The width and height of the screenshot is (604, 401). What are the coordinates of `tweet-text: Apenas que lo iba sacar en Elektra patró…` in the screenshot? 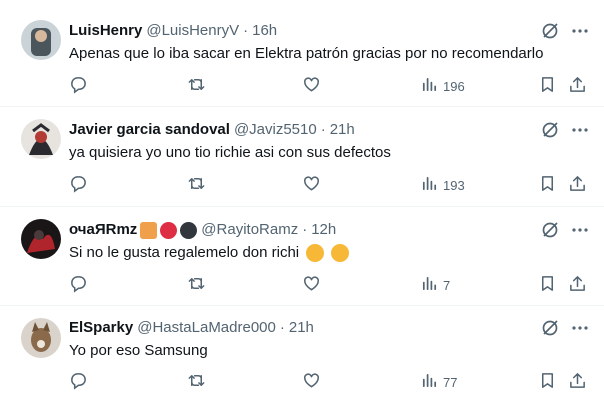 It's located at (306, 53).